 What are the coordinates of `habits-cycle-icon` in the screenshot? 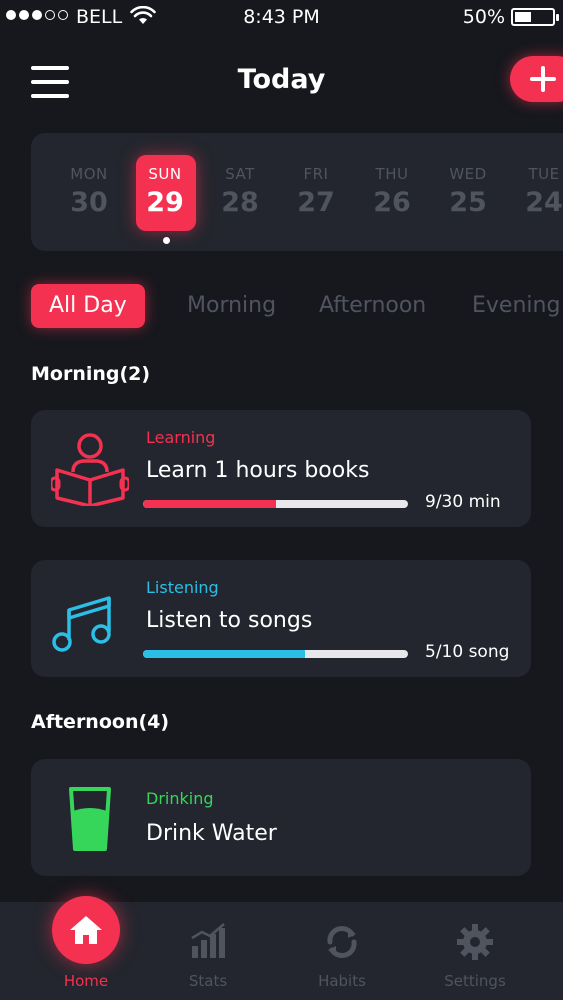 It's located at (342, 942).